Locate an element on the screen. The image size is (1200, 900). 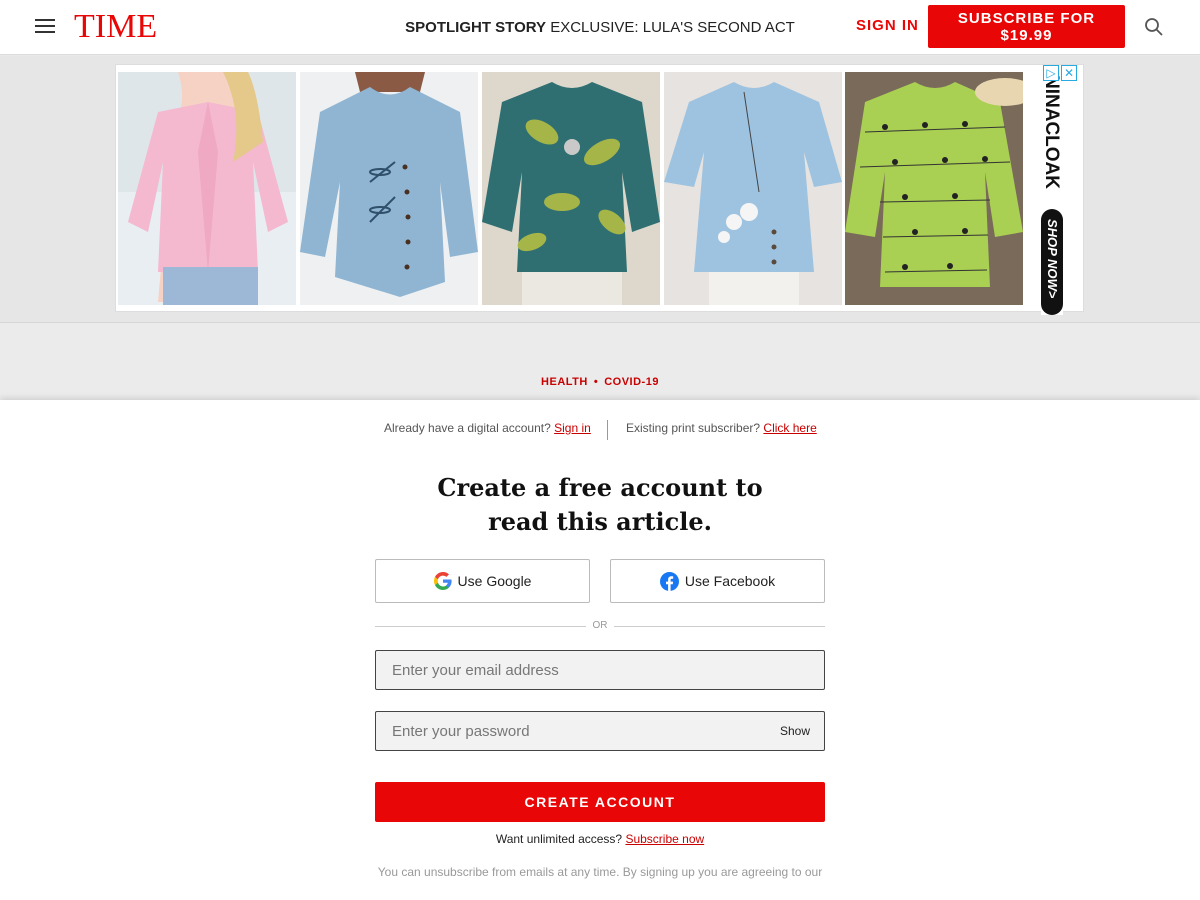
or-separator: OR is located at coordinates (600, 626).